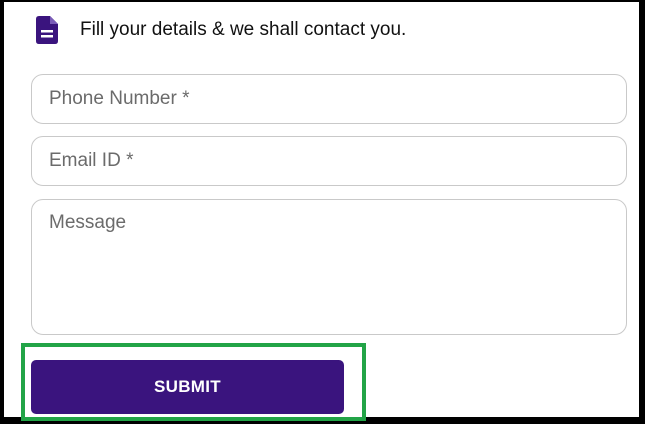  Describe the element at coordinates (187, 387) in the screenshot. I see `submit-button: SUBMIT` at that location.